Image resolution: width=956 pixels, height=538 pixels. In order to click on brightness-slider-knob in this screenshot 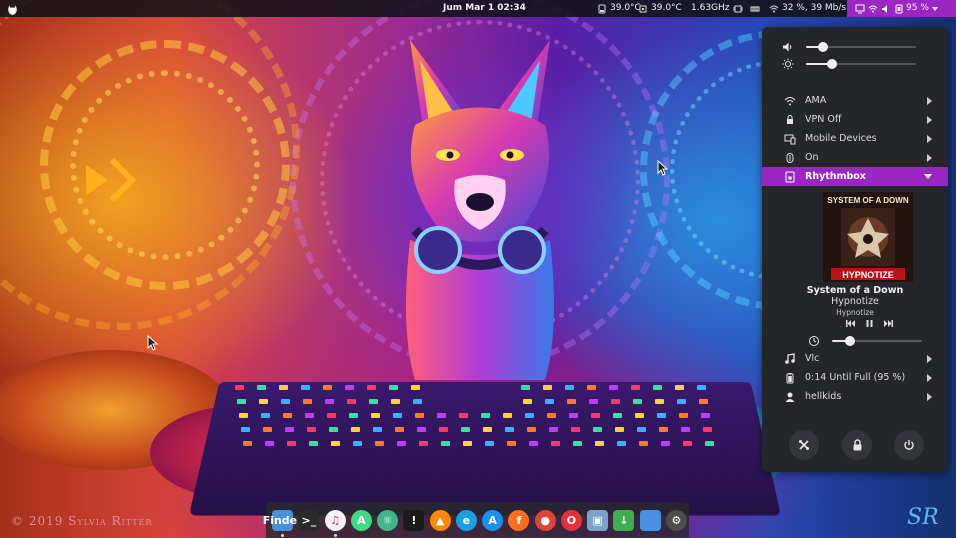, I will do `click(832, 64)`.